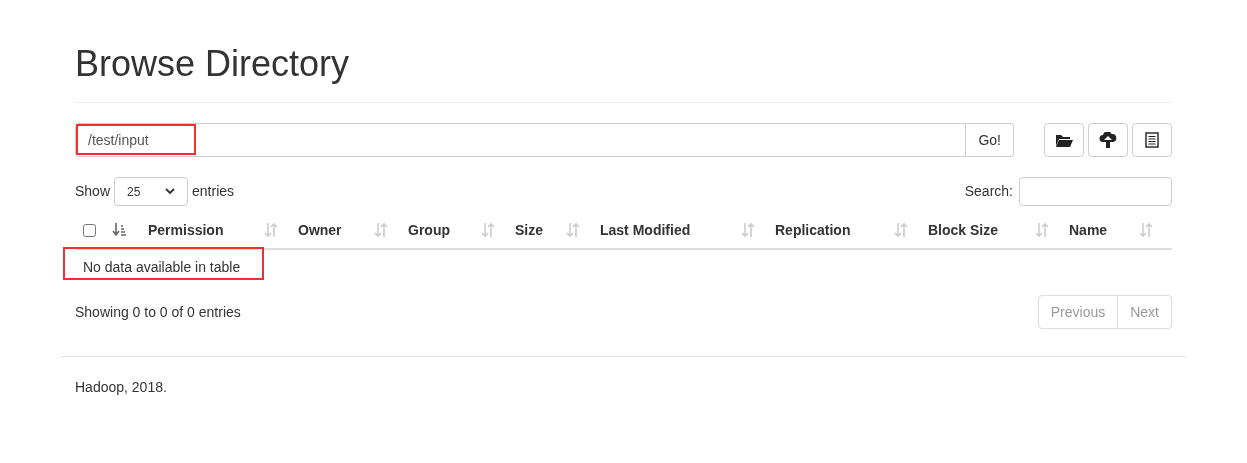 The height and width of the screenshot is (463, 1247). What do you see at coordinates (134, 192) in the screenshot?
I see `page-size-value: 25` at bounding box center [134, 192].